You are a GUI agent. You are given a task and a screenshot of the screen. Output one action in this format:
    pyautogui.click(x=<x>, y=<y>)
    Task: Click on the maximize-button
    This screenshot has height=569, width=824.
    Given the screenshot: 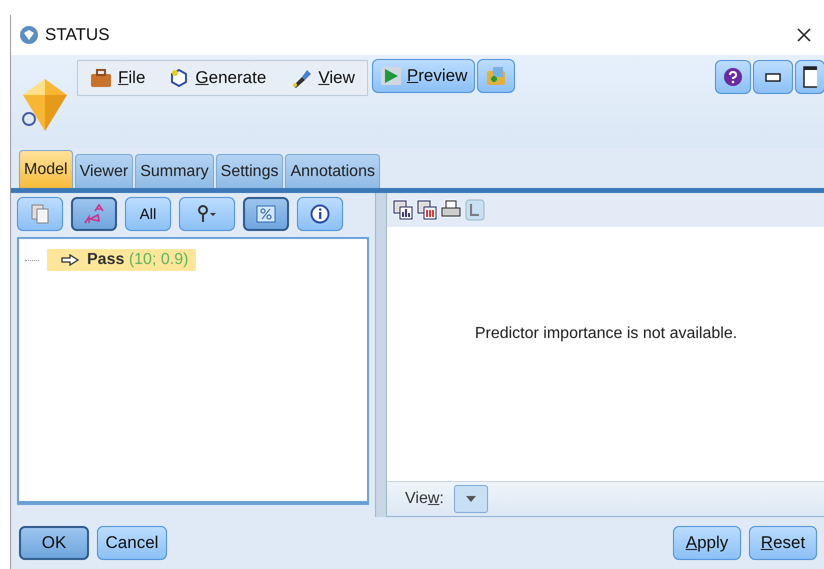 What is the action you would take?
    pyautogui.click(x=809, y=77)
    